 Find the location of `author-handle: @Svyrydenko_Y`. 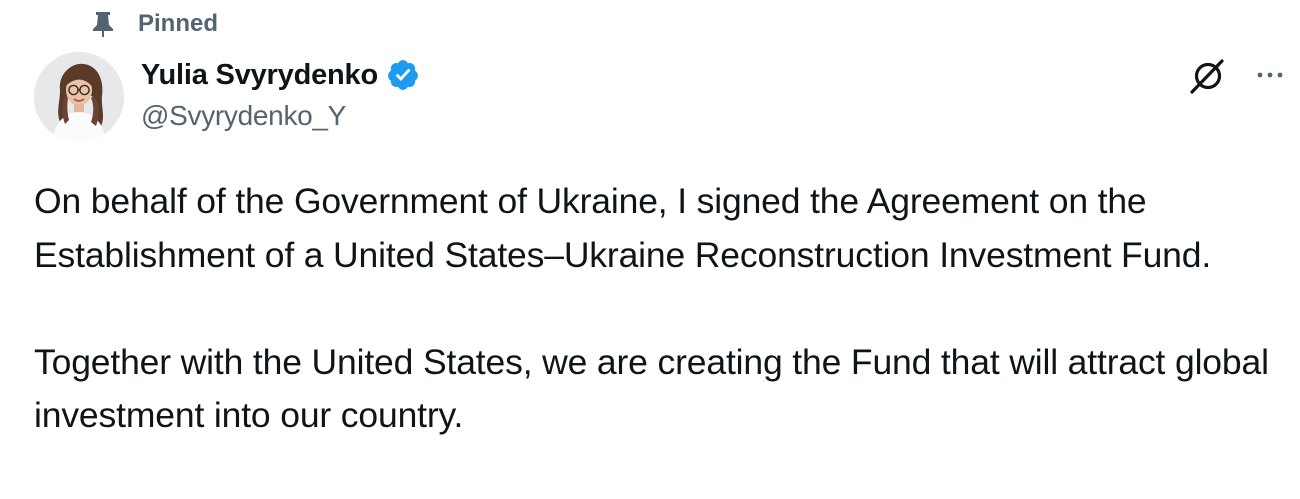

author-handle: @Svyrydenko_Y is located at coordinates (280, 116).